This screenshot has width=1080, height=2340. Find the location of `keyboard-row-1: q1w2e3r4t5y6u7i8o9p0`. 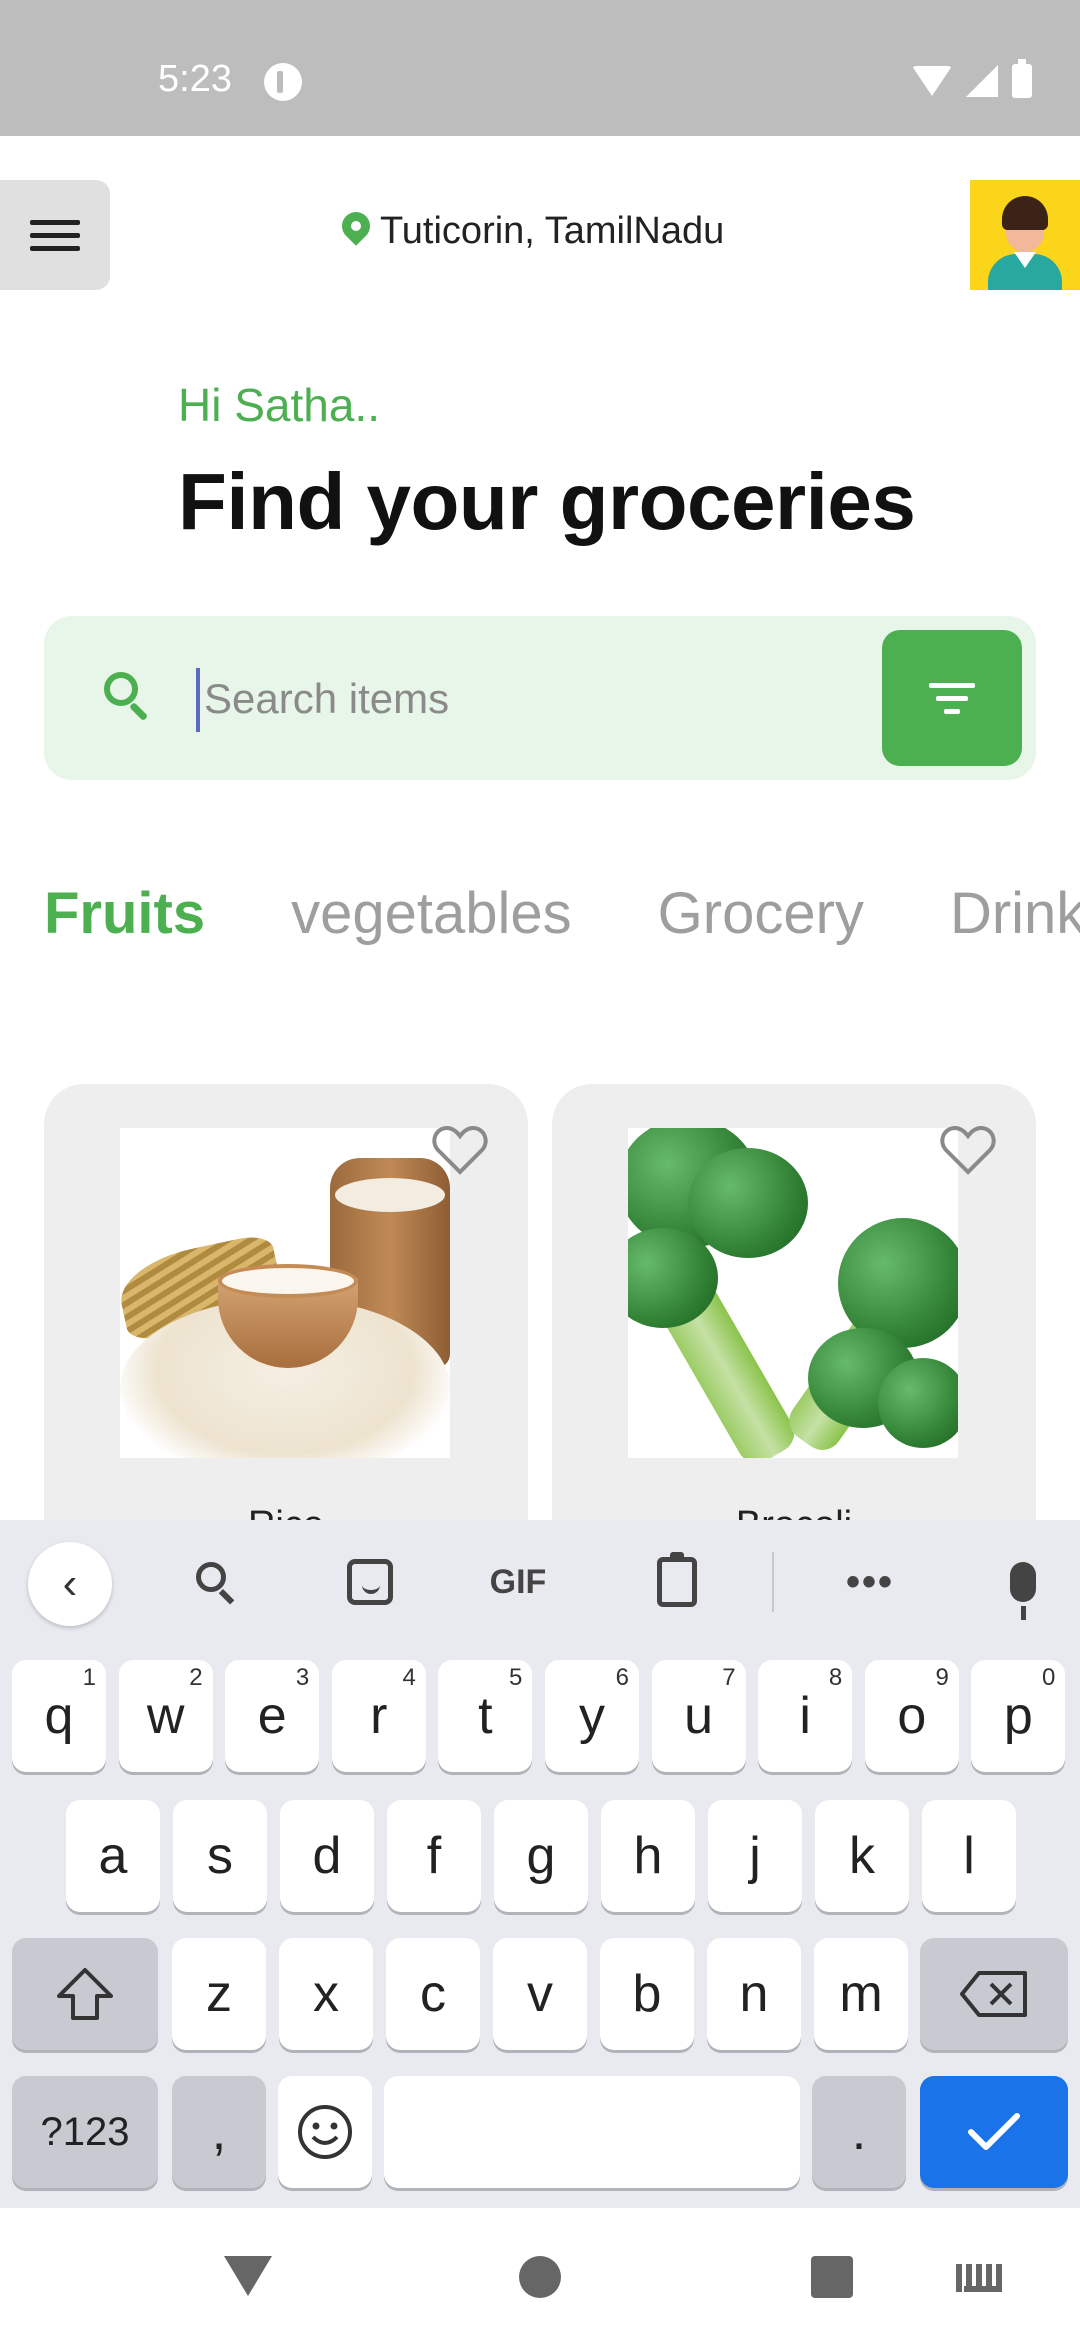

keyboard-row-1: q1w2e3r4t5y6u7i8o9p0 is located at coordinates (540, 1718).